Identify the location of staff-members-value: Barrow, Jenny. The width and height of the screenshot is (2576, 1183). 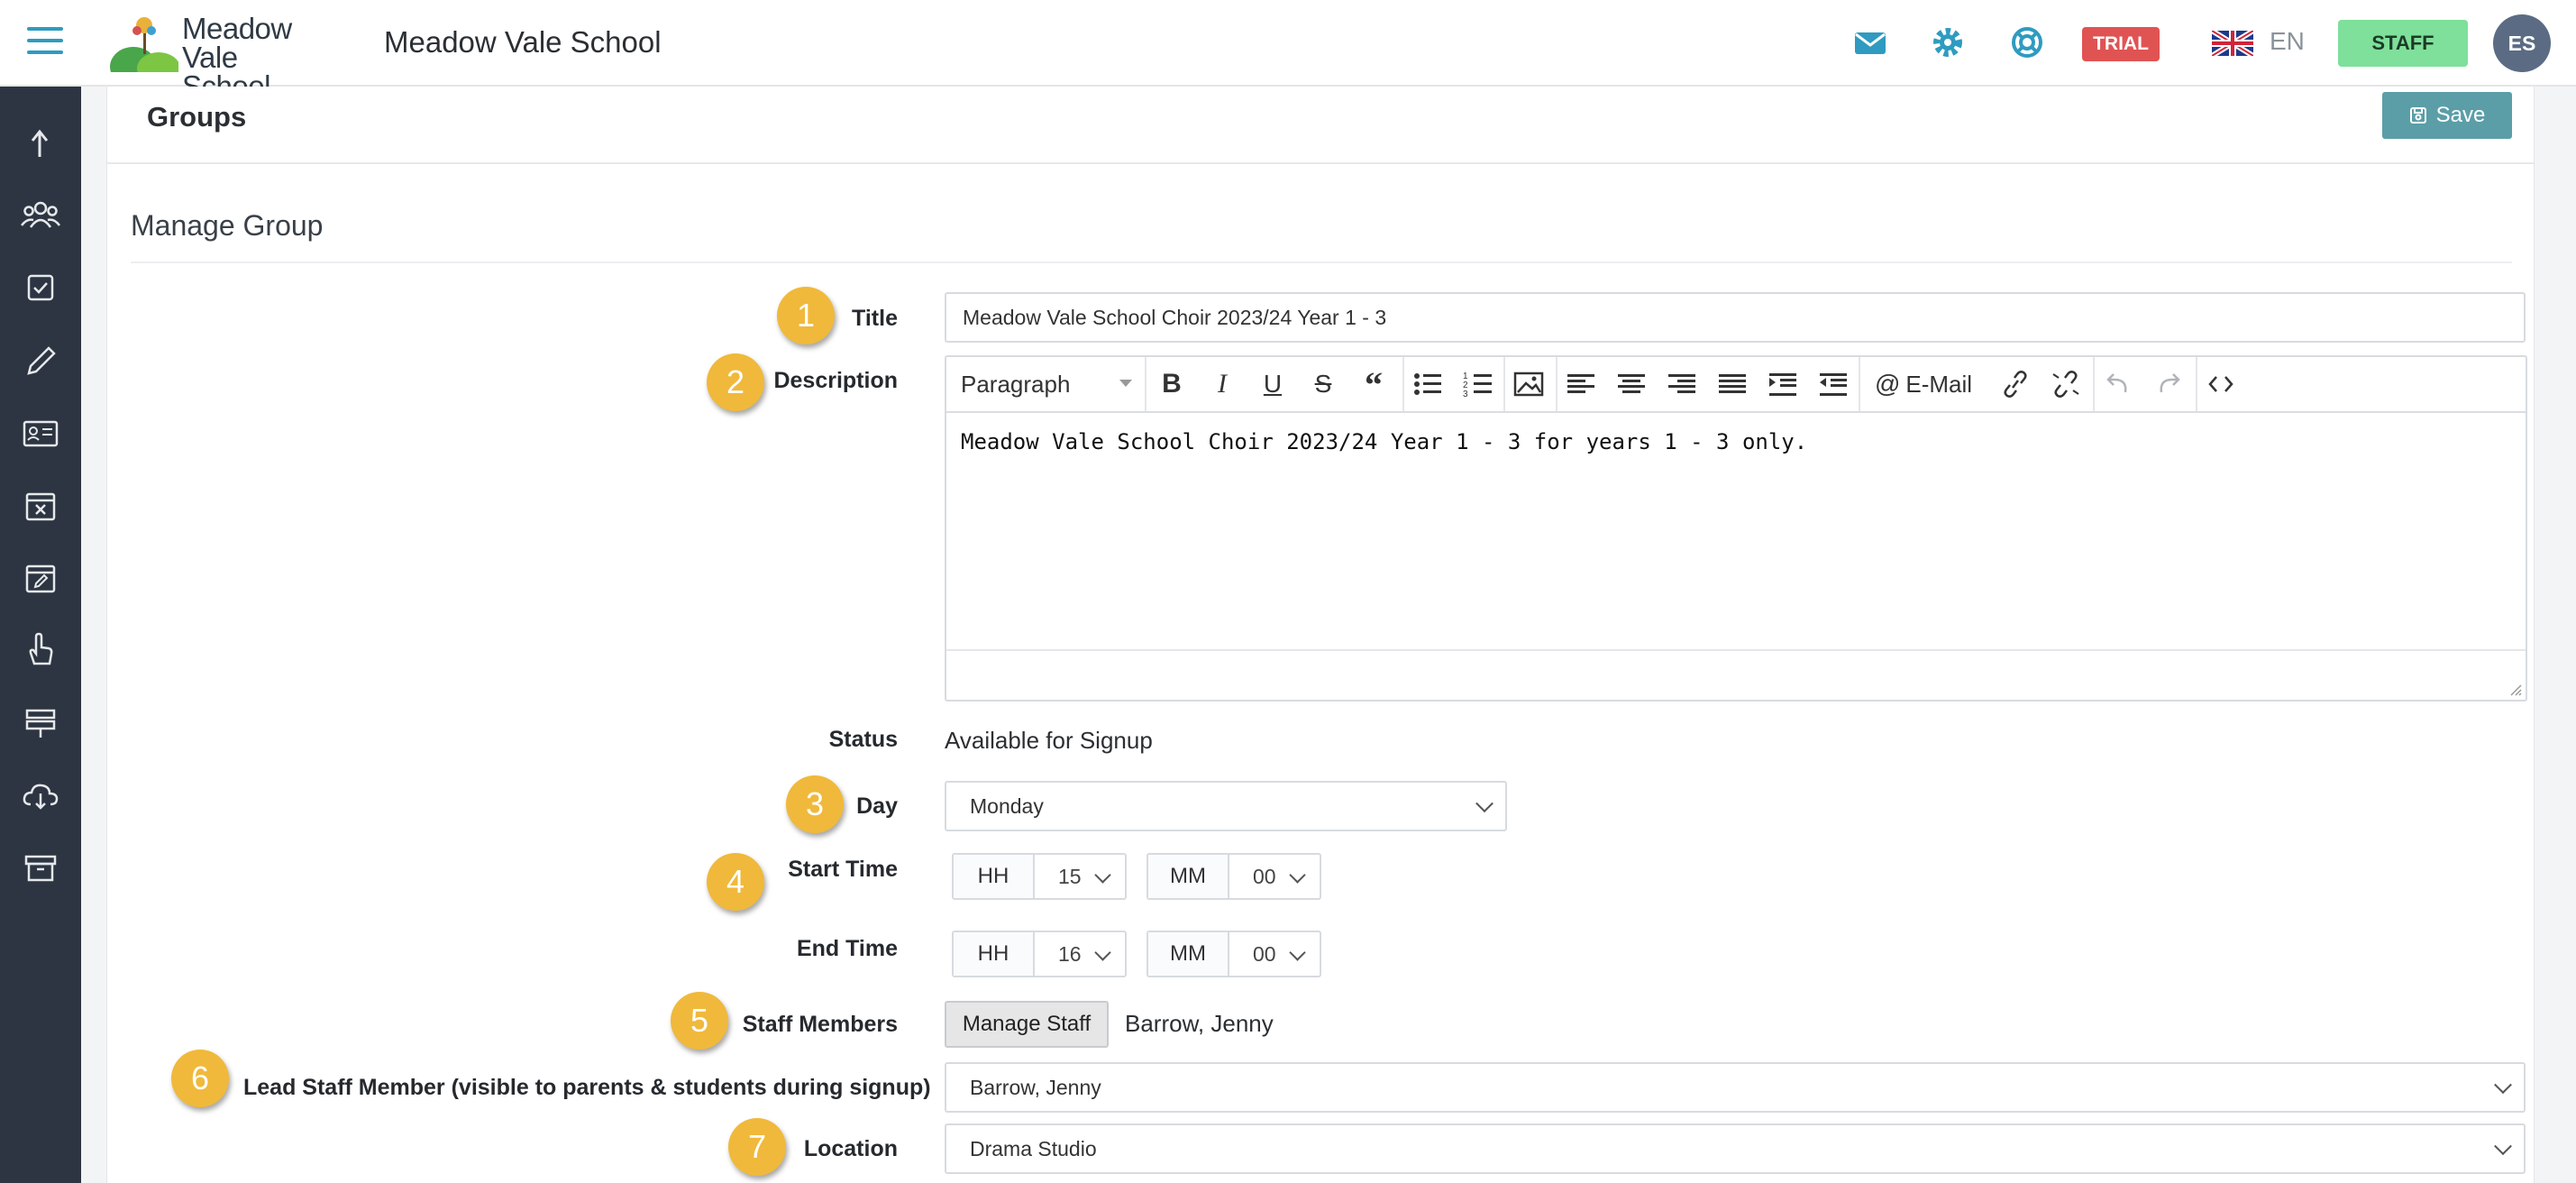
(1199, 1023).